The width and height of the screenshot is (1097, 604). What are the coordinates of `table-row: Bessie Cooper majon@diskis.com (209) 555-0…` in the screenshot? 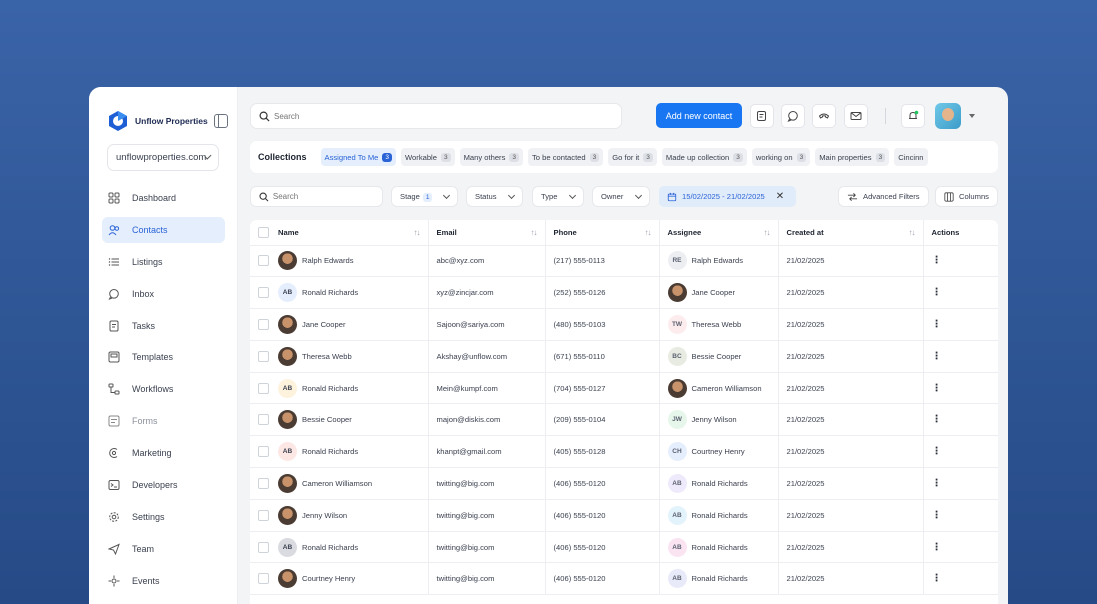 It's located at (624, 420).